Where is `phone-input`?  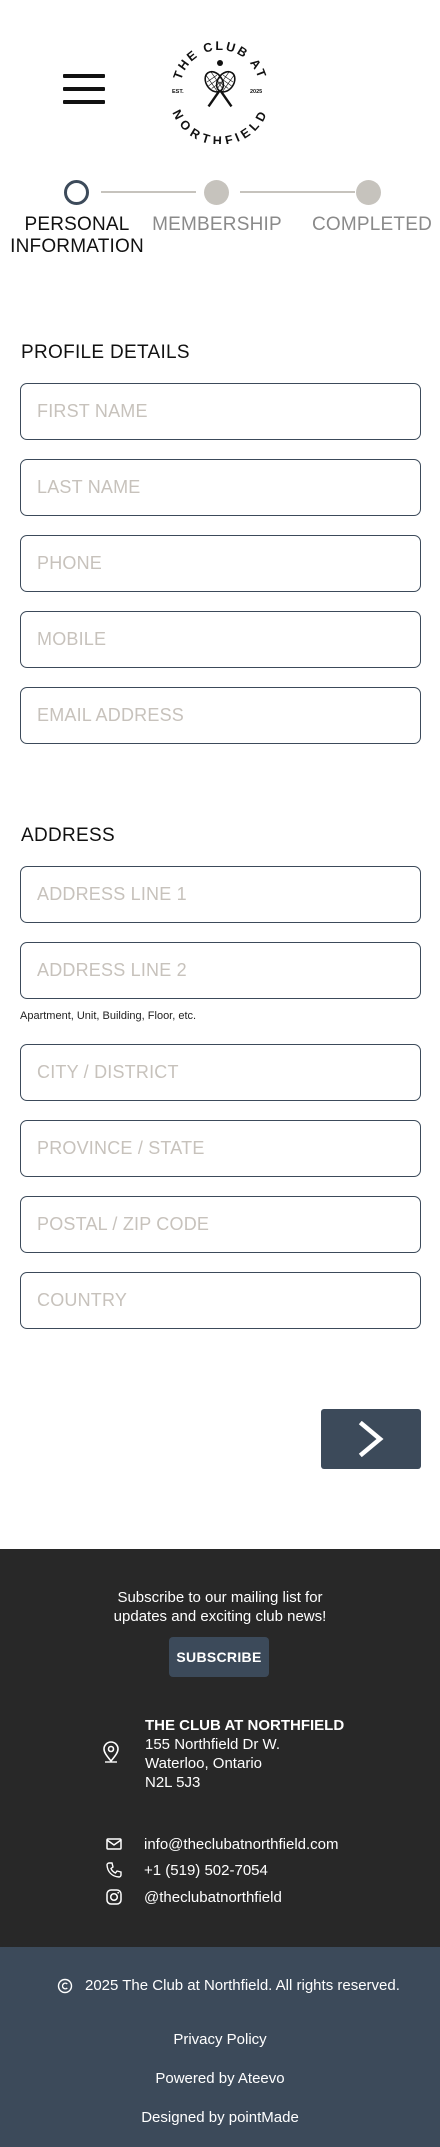 phone-input is located at coordinates (220, 563).